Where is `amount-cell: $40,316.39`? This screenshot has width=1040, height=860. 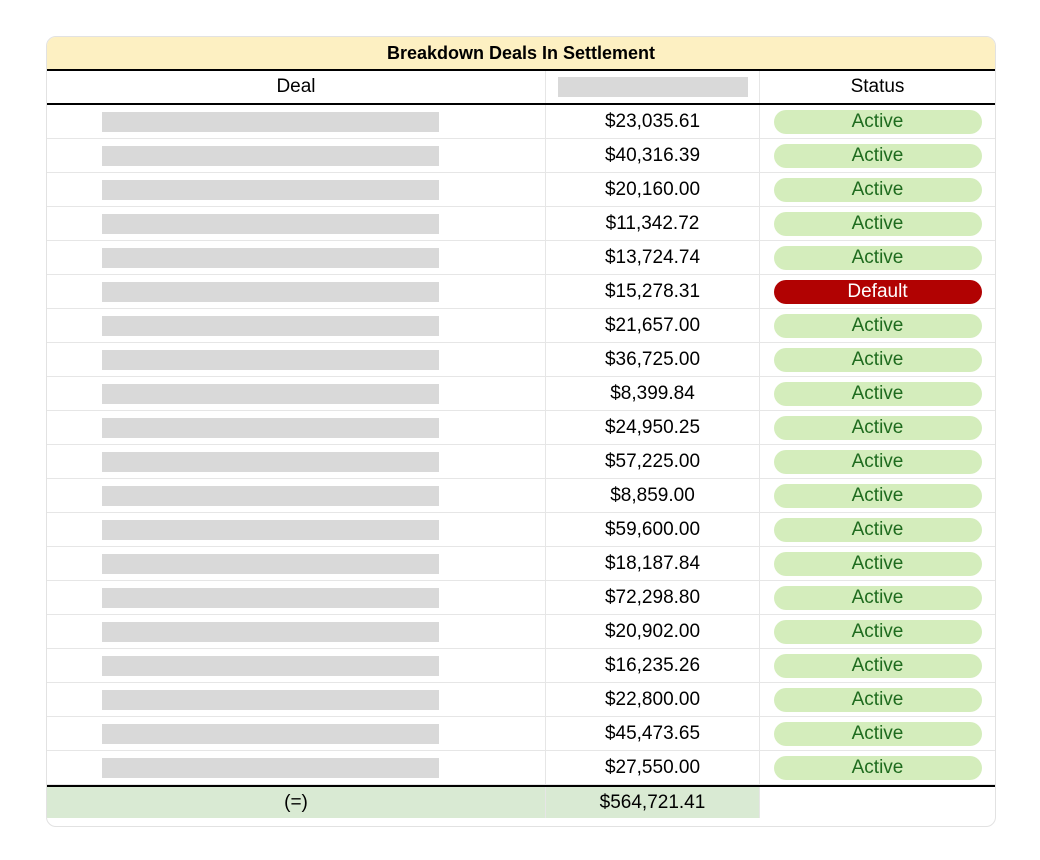 amount-cell: $40,316.39 is located at coordinates (653, 155).